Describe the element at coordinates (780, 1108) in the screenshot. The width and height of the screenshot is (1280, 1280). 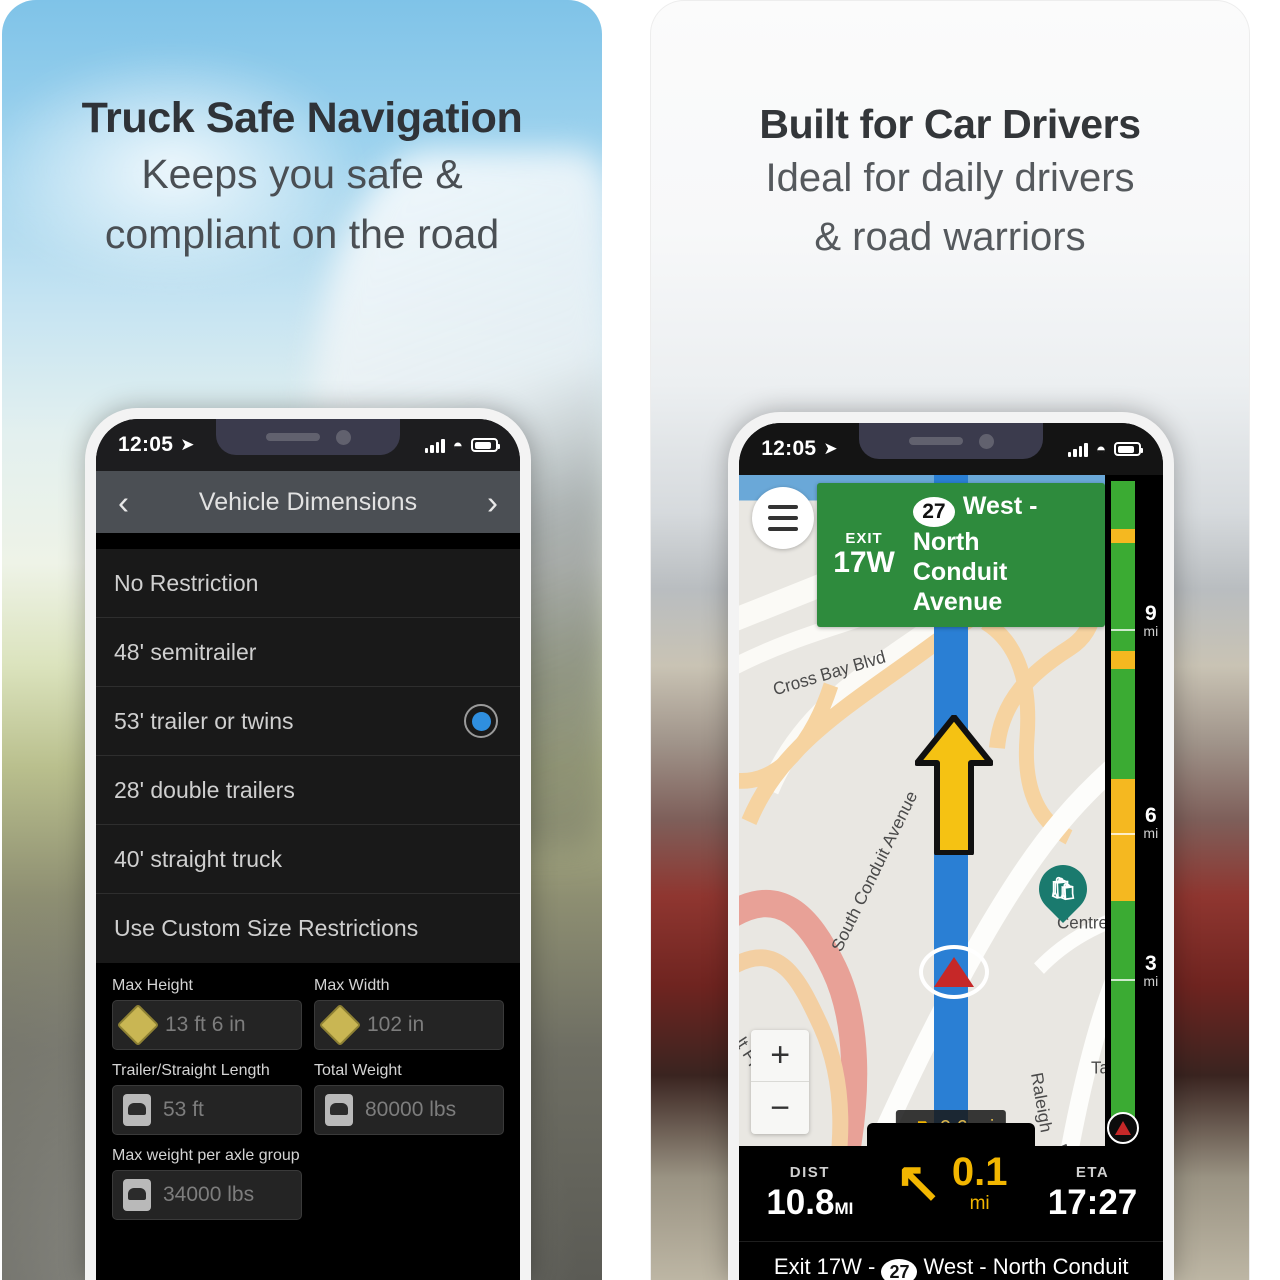
I see `zoom-out-button: −` at that location.